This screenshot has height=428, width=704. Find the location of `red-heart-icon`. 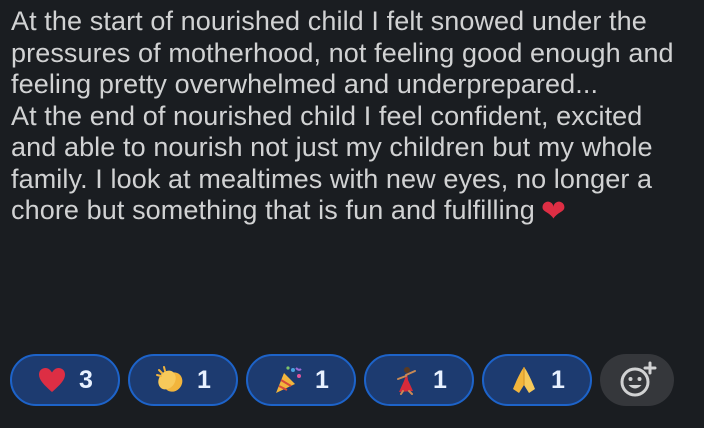

red-heart-icon is located at coordinates (52, 380).